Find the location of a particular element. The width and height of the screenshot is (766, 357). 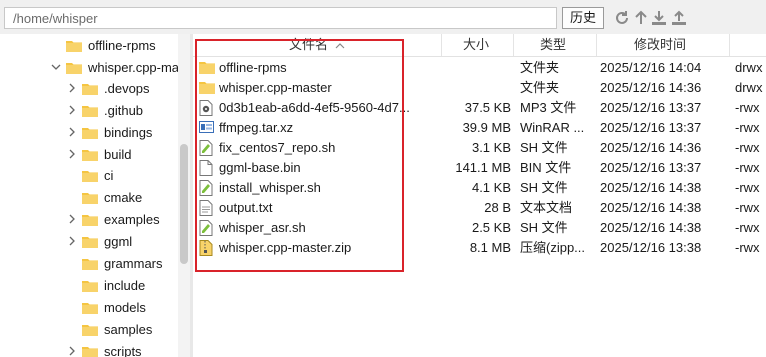

tree-item-whisper-cpp-master: whisper.cpp-master is located at coordinates (114, 67).